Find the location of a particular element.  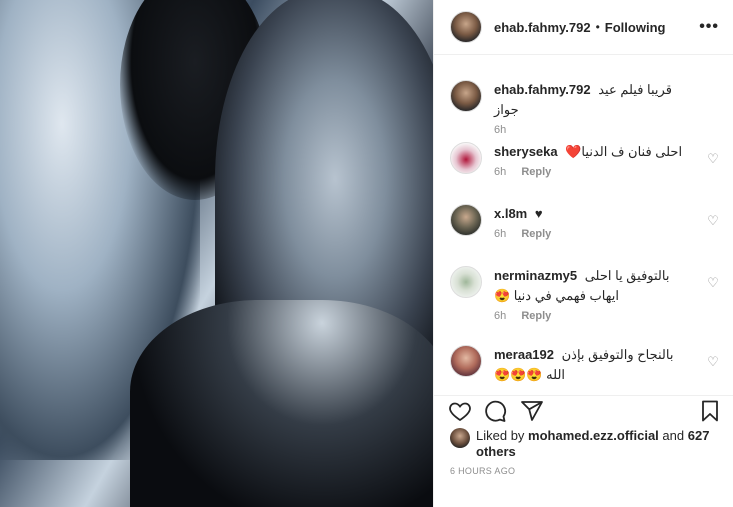

more-icon: ••• is located at coordinates (709, 27).